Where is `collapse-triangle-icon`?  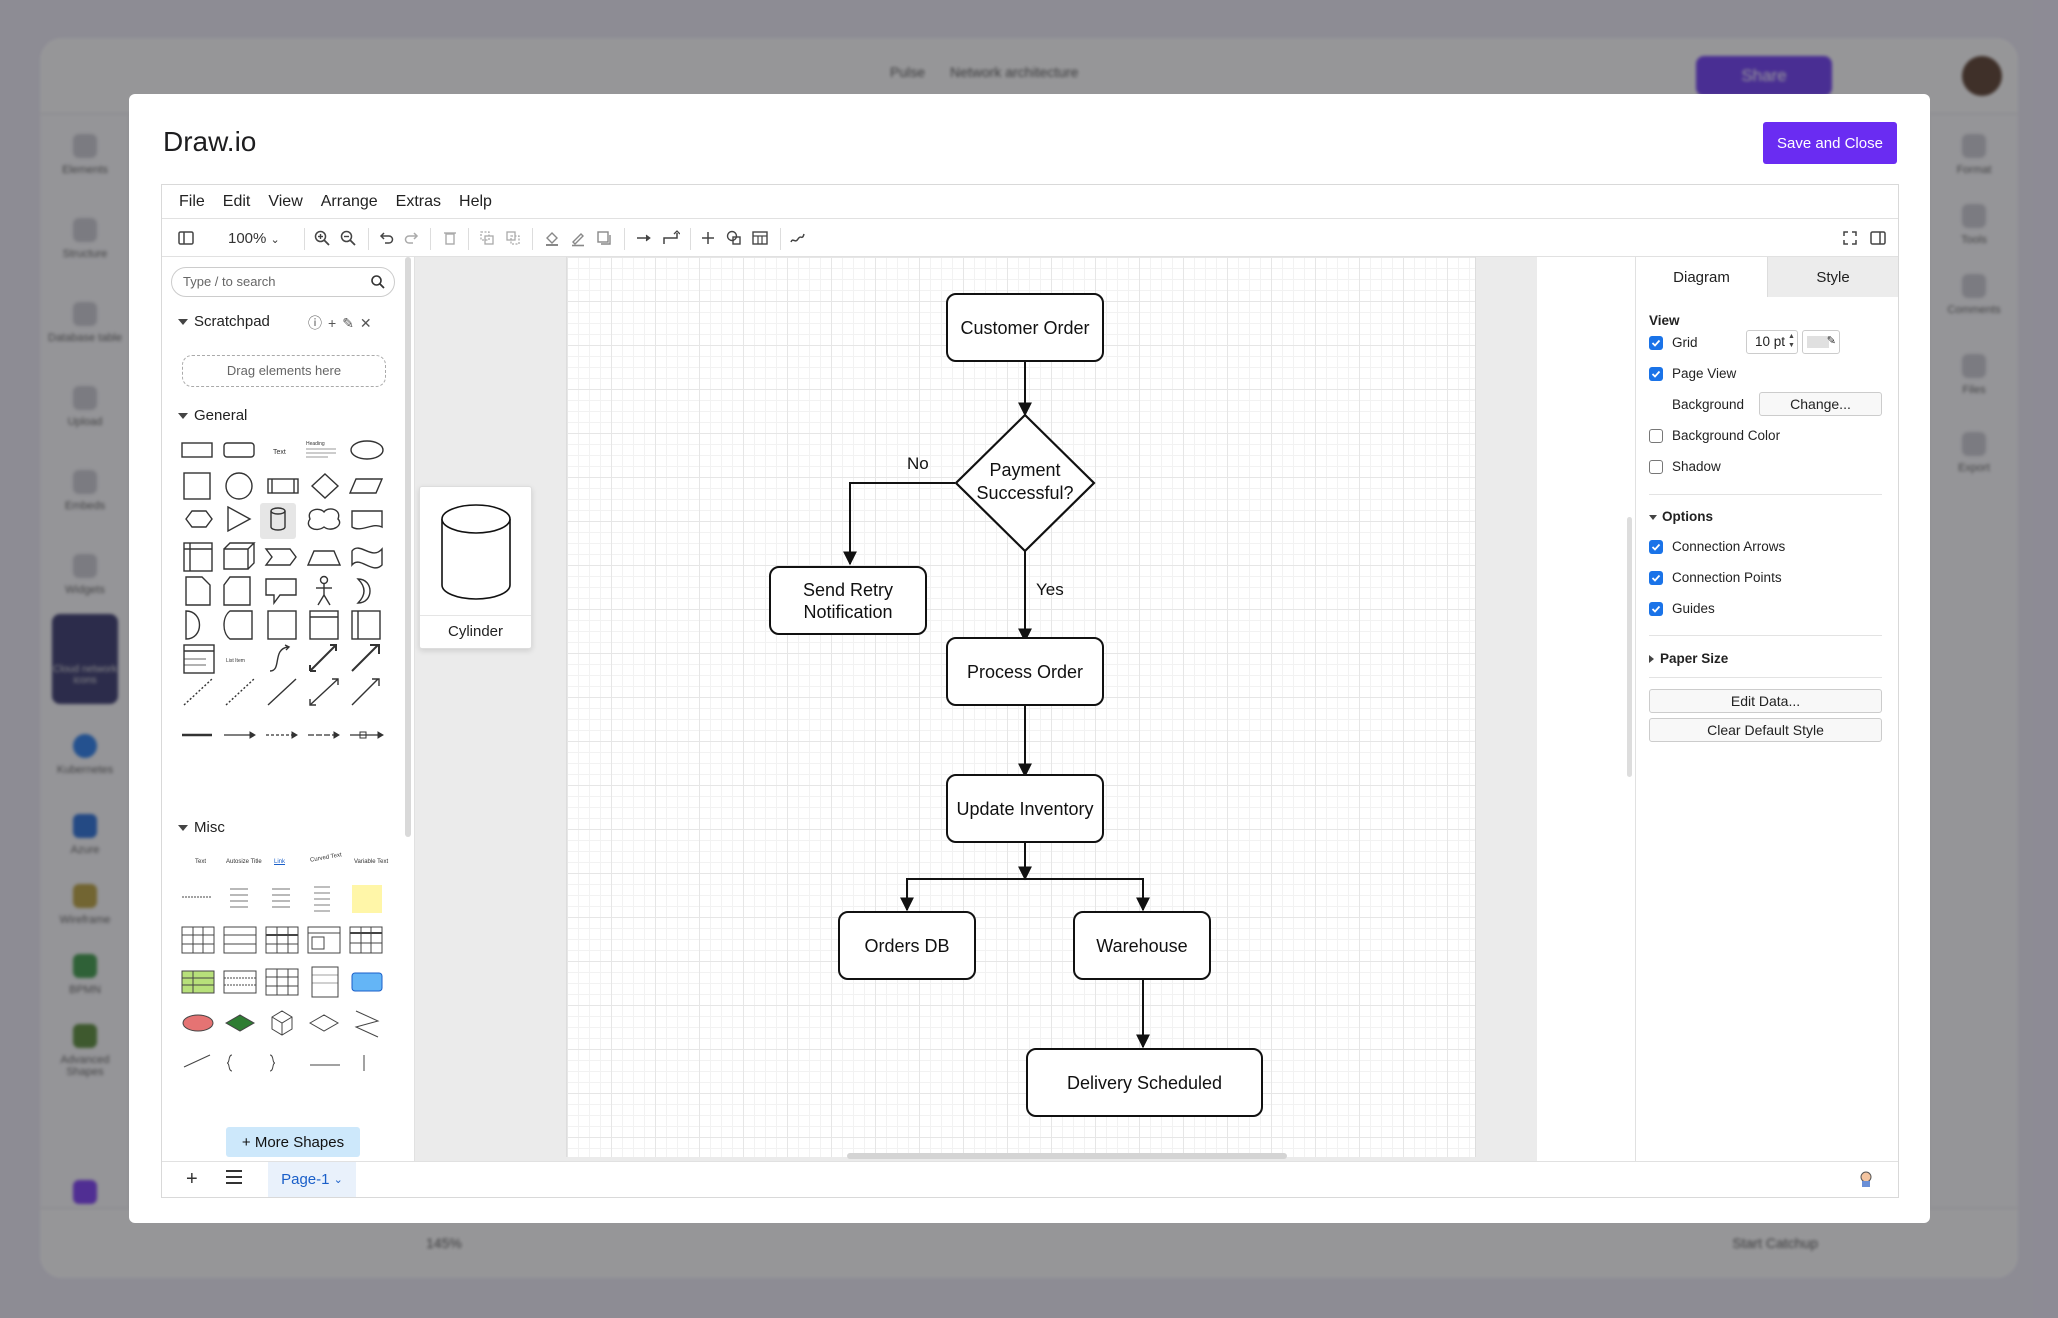 collapse-triangle-icon is located at coordinates (183, 416).